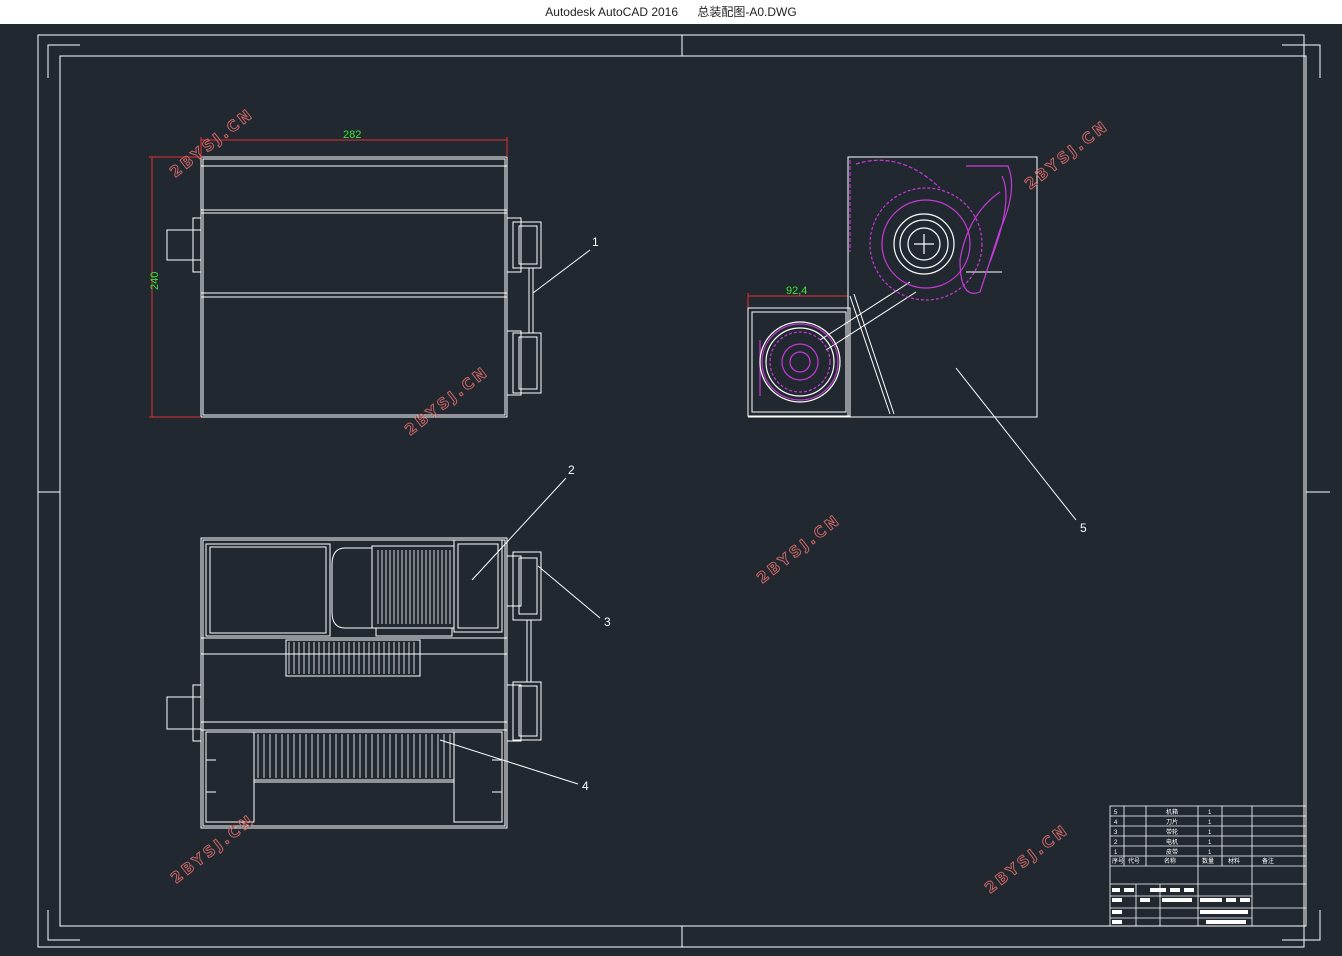 The image size is (1342, 956). What do you see at coordinates (595, 242) in the screenshot?
I see `part-label-1: 1` at bounding box center [595, 242].